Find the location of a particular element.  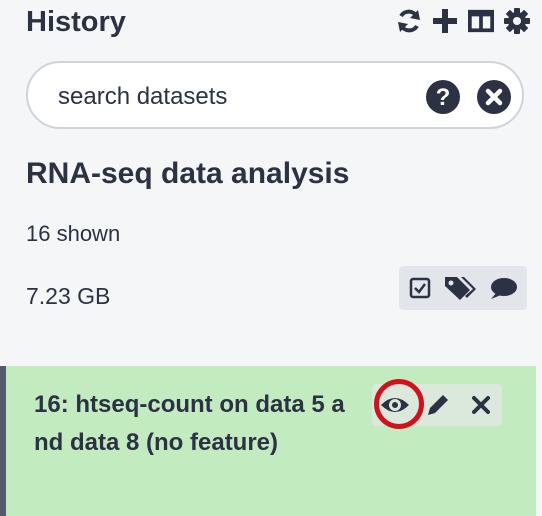

close-icon is located at coordinates (481, 405).